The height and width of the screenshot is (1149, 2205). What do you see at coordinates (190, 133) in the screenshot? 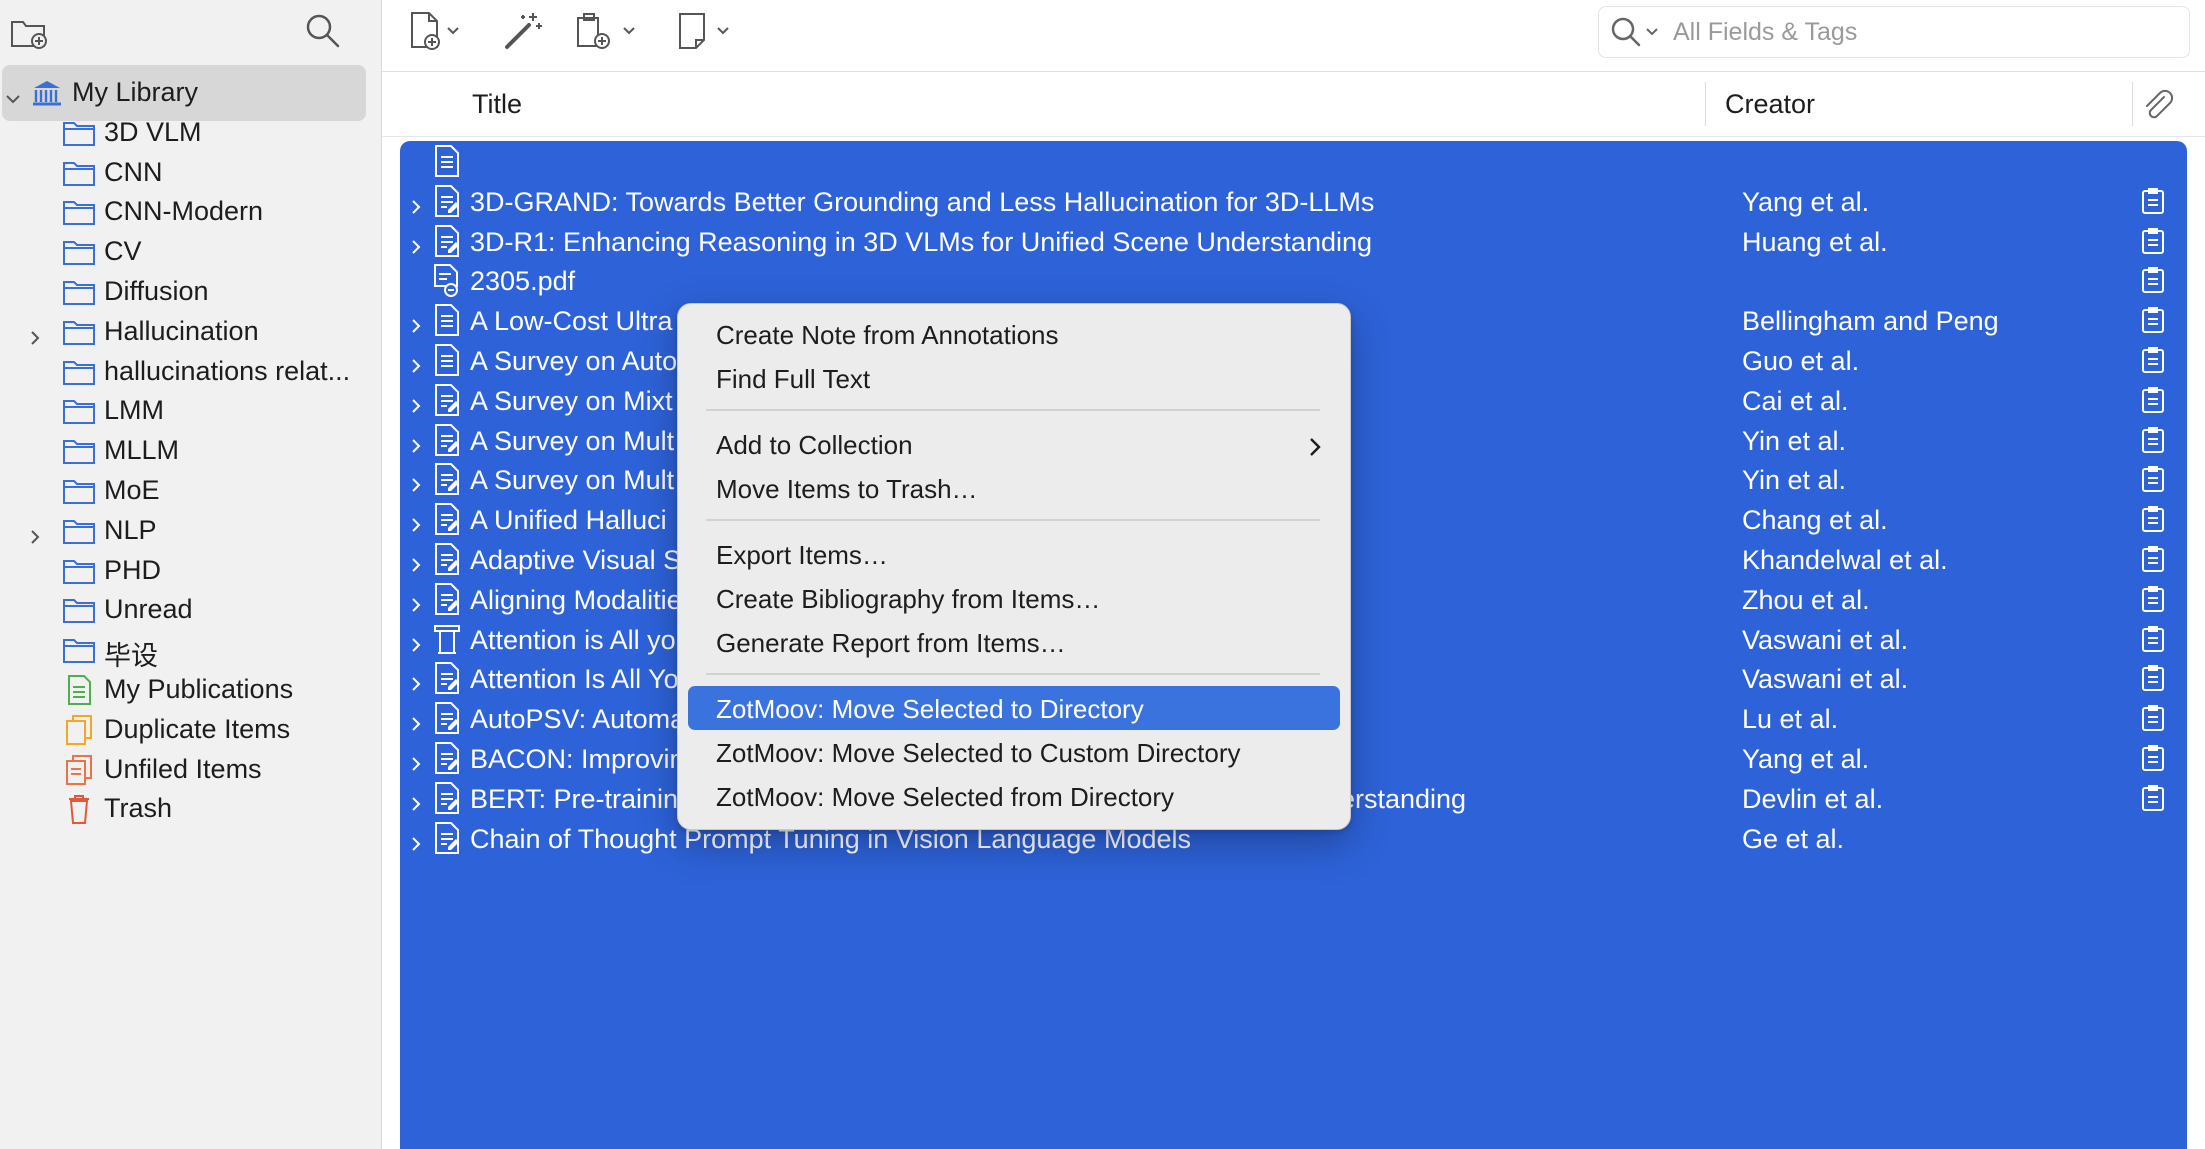
I see `sidebar-item-3d-vlm: 3D VLM` at bounding box center [190, 133].